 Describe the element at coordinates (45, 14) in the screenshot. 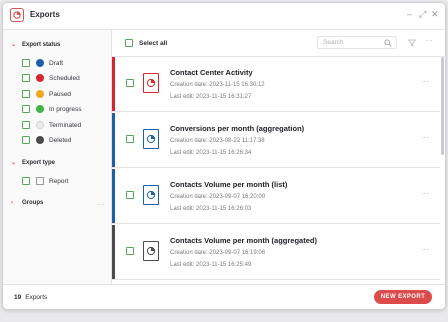

I see `window-title: Exports` at that location.